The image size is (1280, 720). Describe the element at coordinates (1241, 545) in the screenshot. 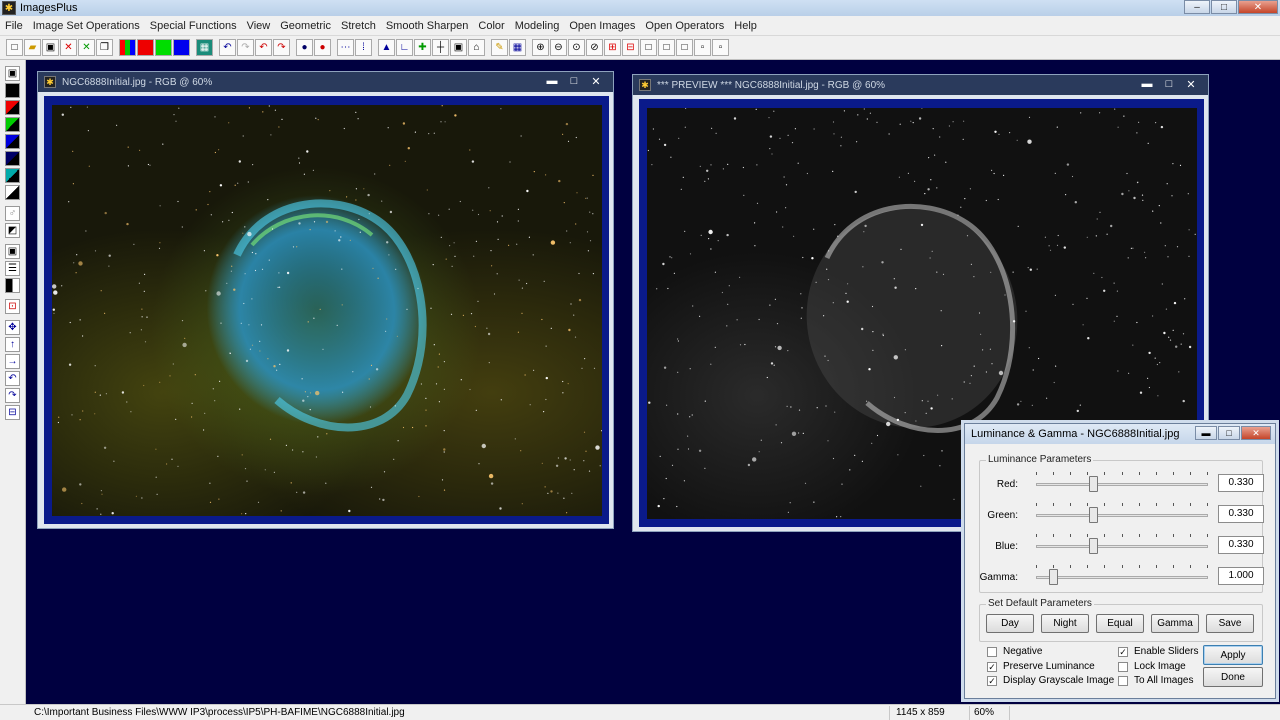

I see `blue-value-field: 0.330` at that location.